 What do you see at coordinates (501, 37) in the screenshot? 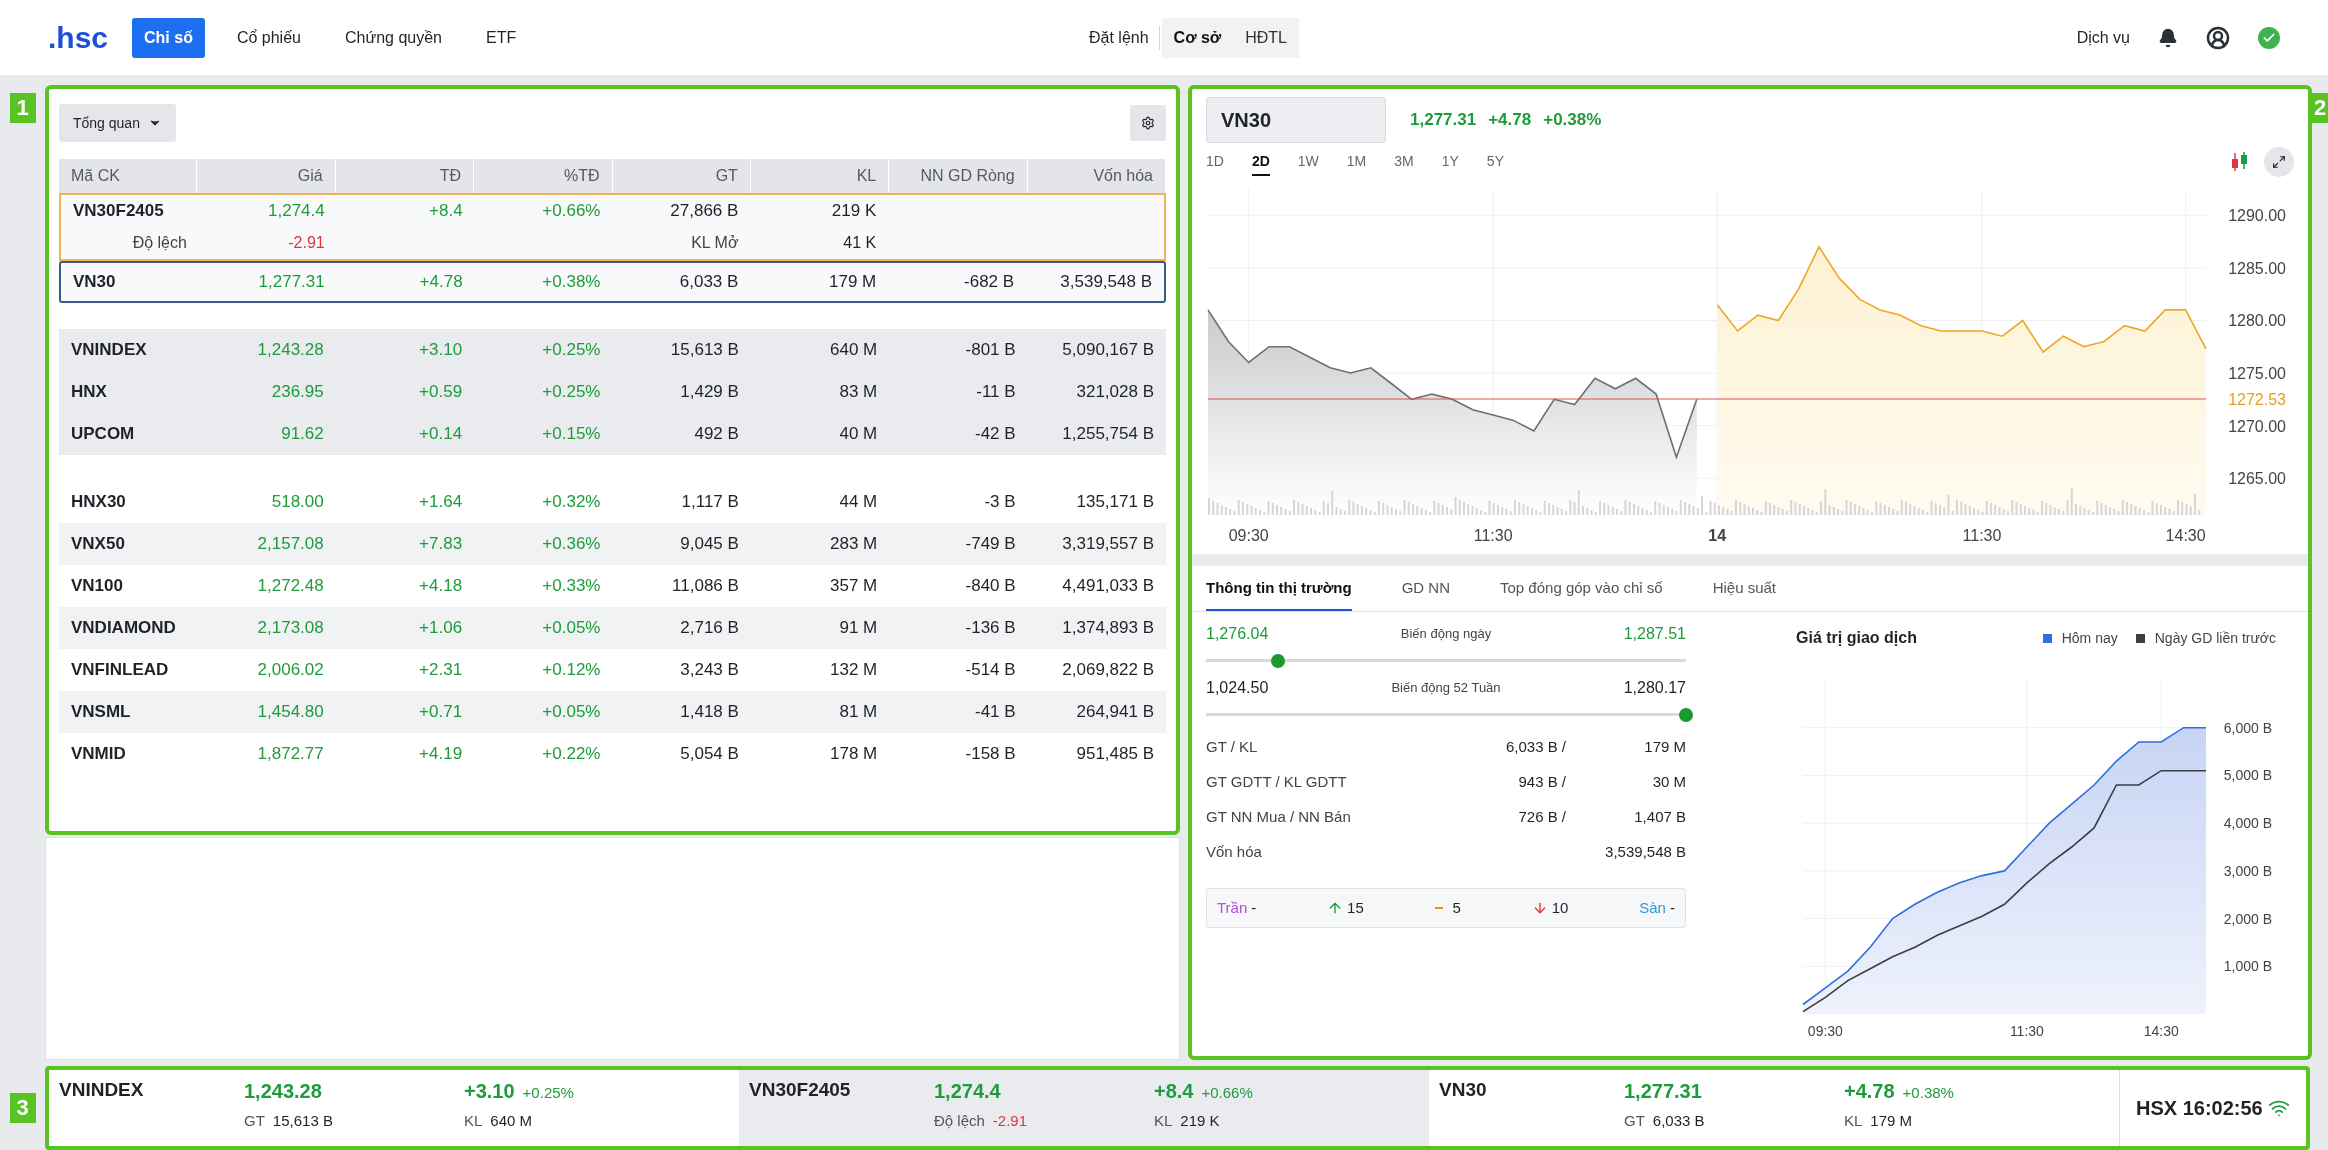
I see `nav-tab: ETF` at bounding box center [501, 37].